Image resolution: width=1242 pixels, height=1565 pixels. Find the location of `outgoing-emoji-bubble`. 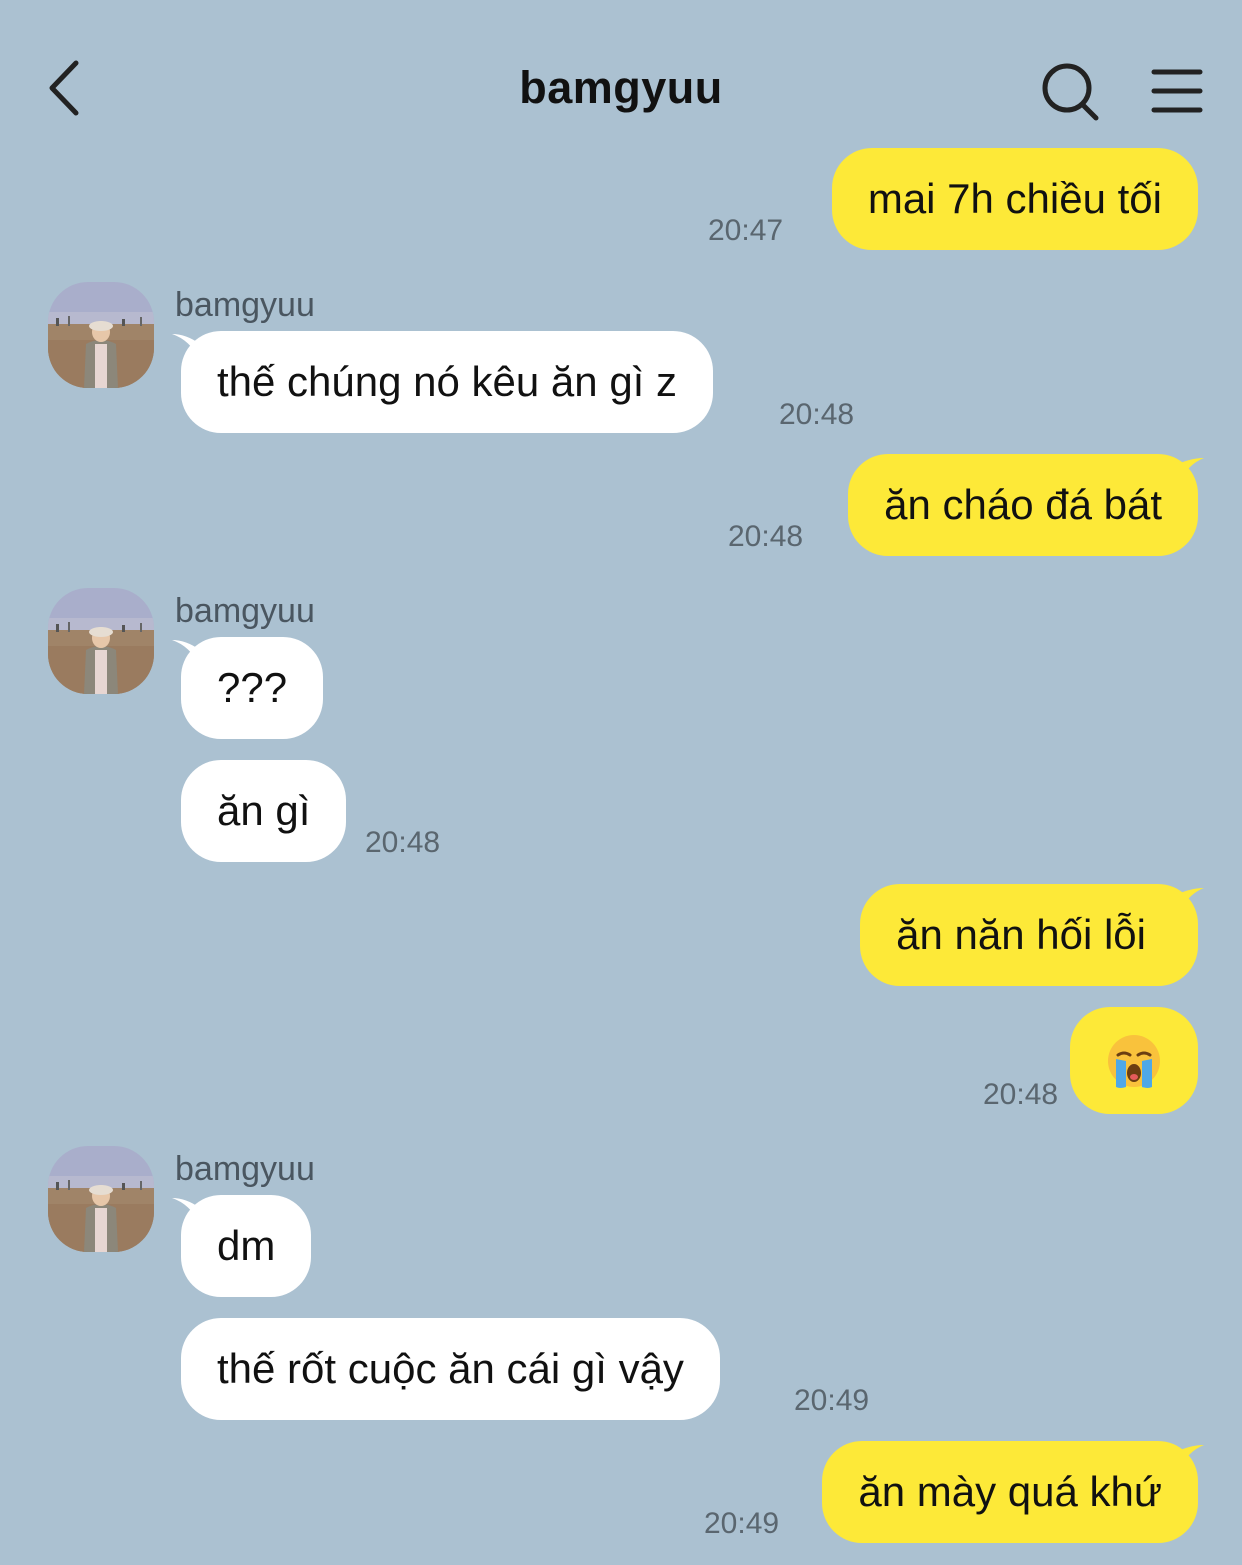

outgoing-emoji-bubble is located at coordinates (1134, 1060).